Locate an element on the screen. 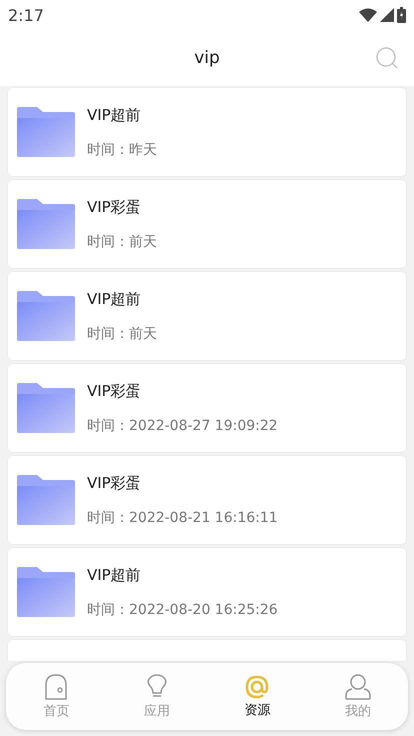 Image resolution: width=414 pixels, height=736 pixels. file-time: 时间：2022-08-21 16:16:11 is located at coordinates (182, 517).